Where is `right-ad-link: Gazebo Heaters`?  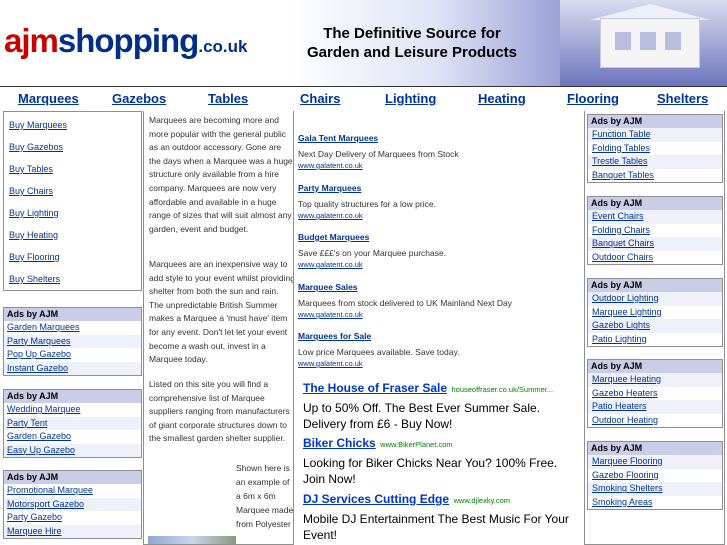
right-ad-link: Gazebo Heaters is located at coordinates (655, 394).